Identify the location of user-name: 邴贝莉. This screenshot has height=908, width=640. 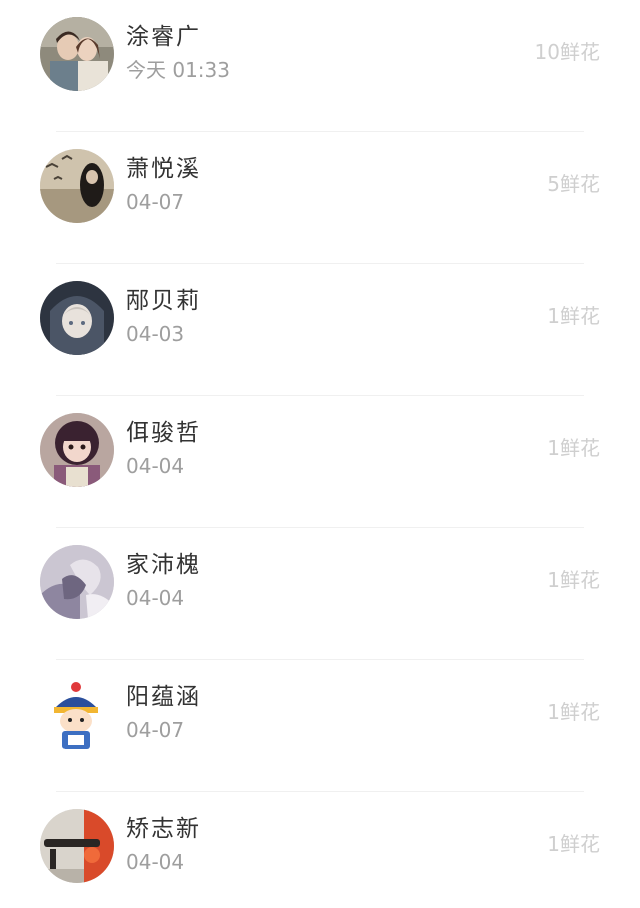
(163, 301).